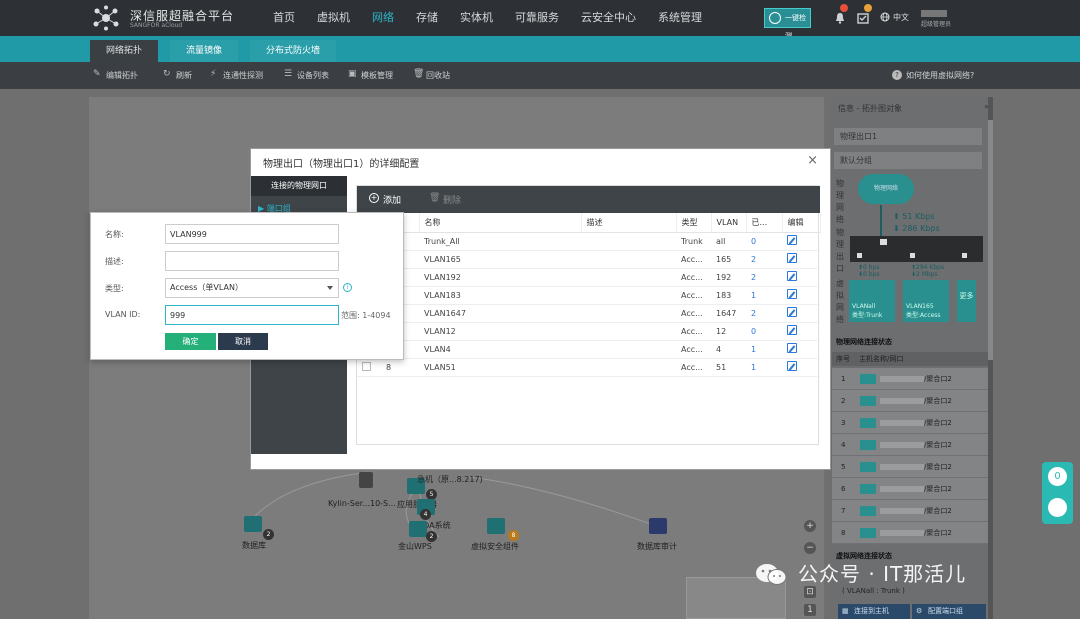 This screenshot has width=1080, height=619. Describe the element at coordinates (1057, 476) in the screenshot. I see `assistant-icon: 0` at that location.